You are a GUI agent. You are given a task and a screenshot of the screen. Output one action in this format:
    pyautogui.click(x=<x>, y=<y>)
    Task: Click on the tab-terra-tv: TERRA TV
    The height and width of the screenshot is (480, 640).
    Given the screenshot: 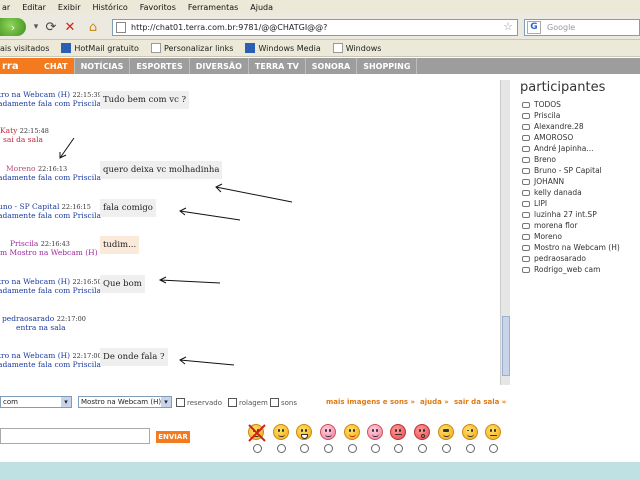 What is the action you would take?
    pyautogui.click(x=277, y=66)
    